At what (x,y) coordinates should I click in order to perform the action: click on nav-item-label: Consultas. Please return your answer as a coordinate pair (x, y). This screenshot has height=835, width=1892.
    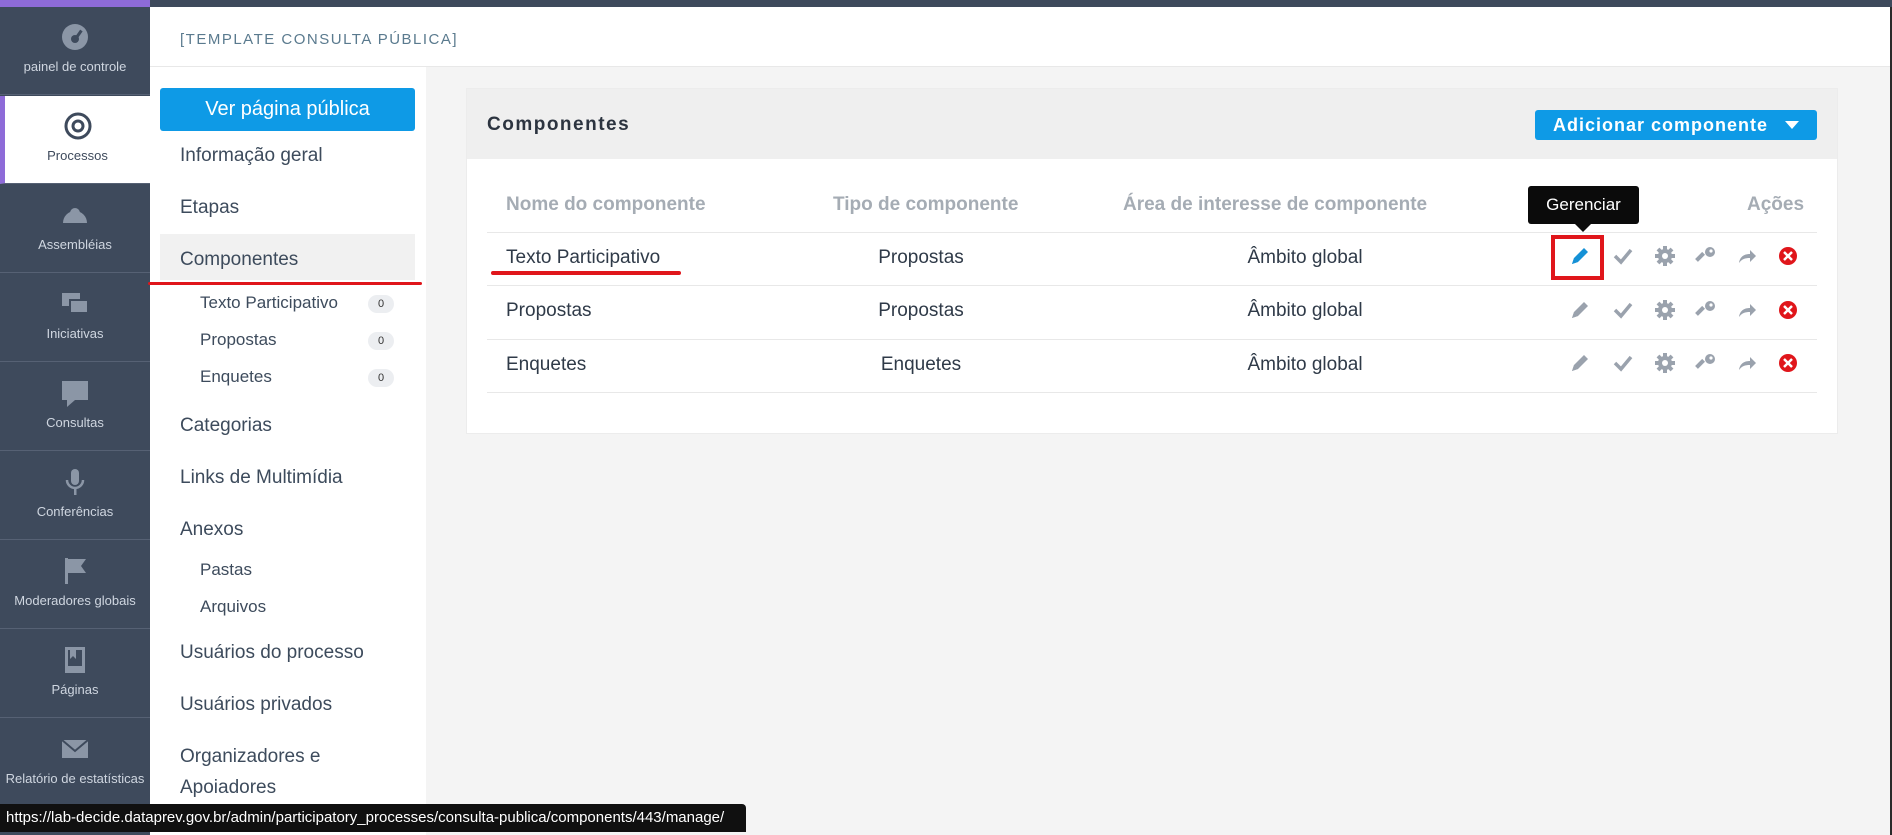
    Looking at the image, I should click on (75, 422).